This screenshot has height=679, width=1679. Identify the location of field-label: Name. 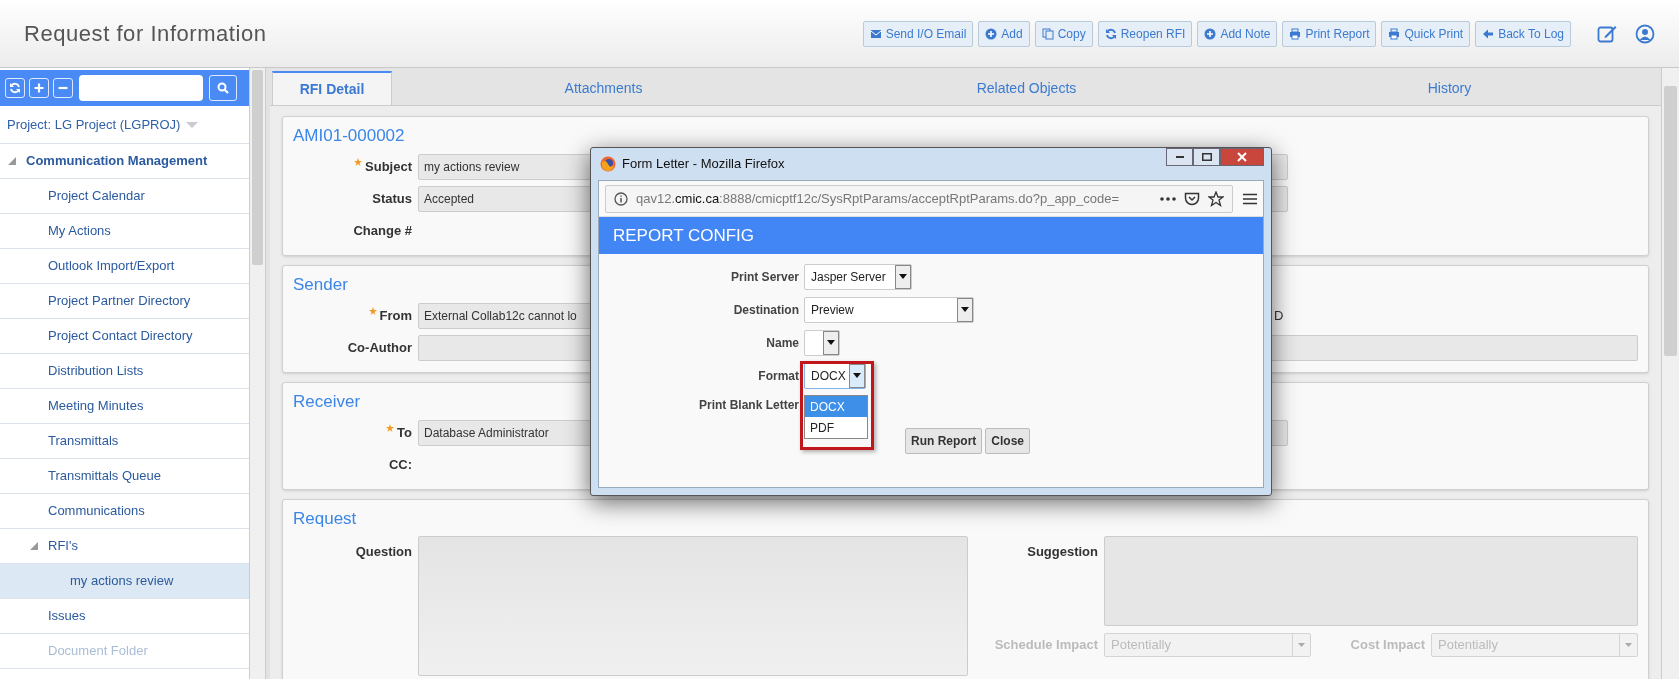
(782, 342).